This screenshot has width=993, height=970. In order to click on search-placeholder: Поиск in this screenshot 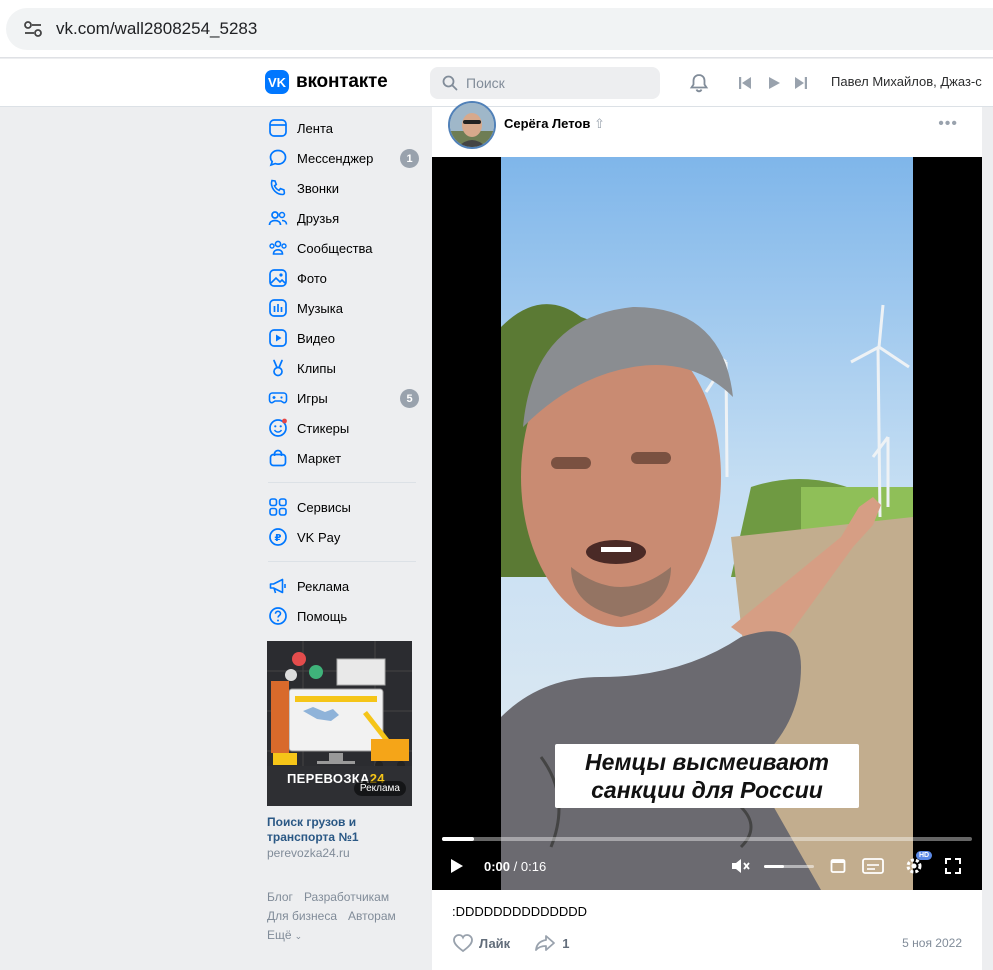, I will do `click(485, 83)`.